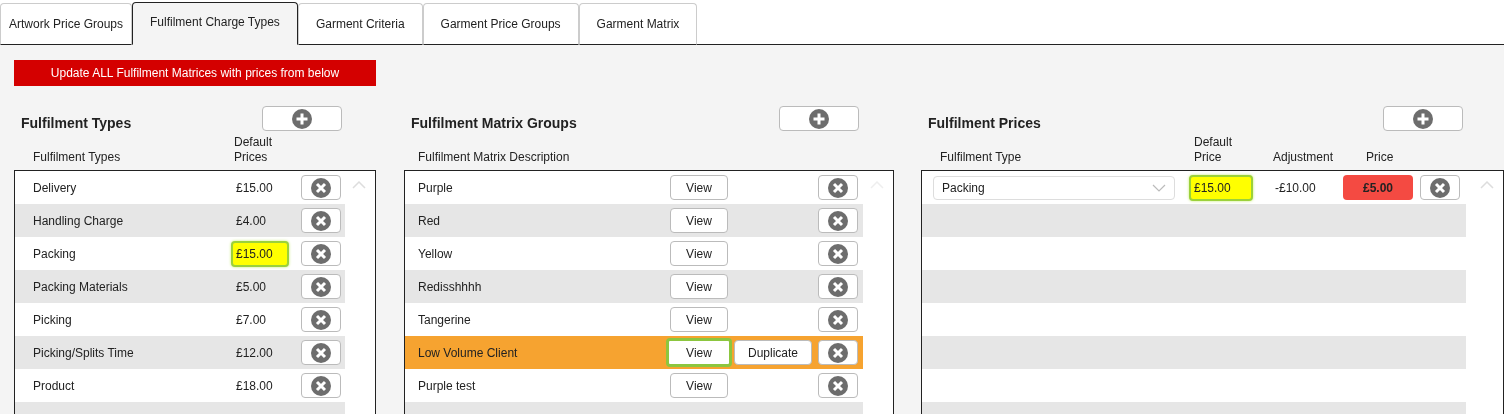 Image resolution: width=1504 pixels, height=414 pixels. What do you see at coordinates (634, 352) in the screenshot?
I see `list-row: Low Volume Client View Duplicate` at bounding box center [634, 352].